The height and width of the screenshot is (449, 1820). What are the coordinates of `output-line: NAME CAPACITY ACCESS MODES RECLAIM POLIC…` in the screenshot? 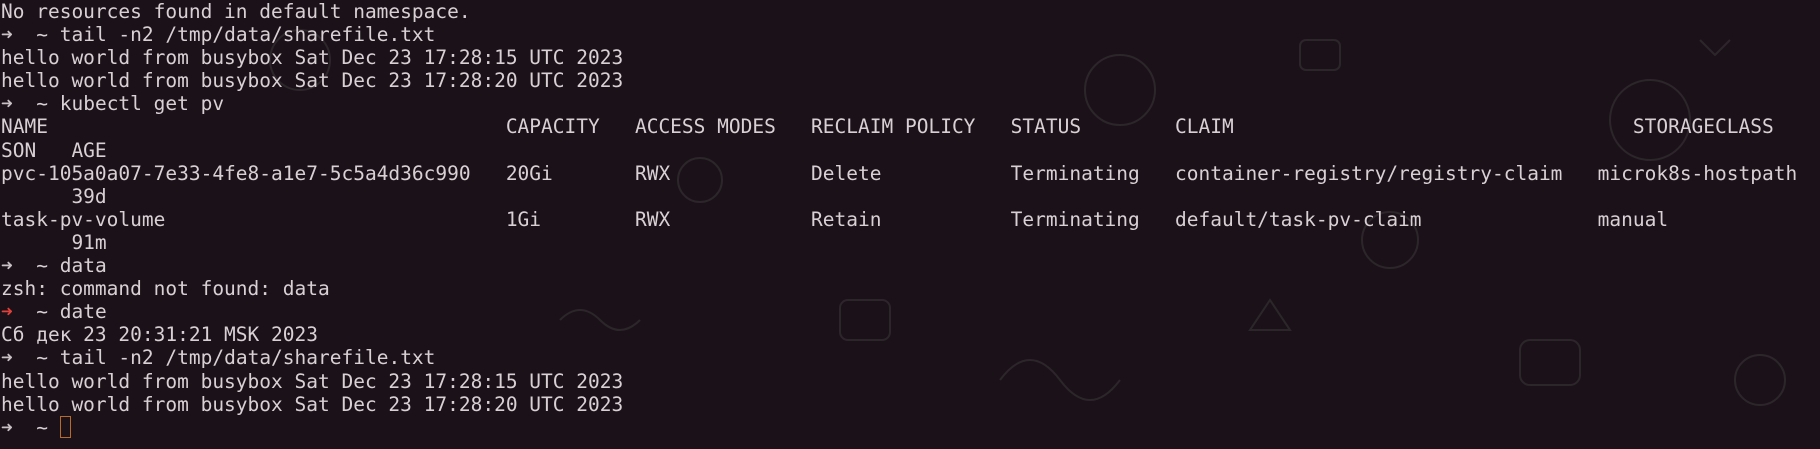 It's located at (887, 127).